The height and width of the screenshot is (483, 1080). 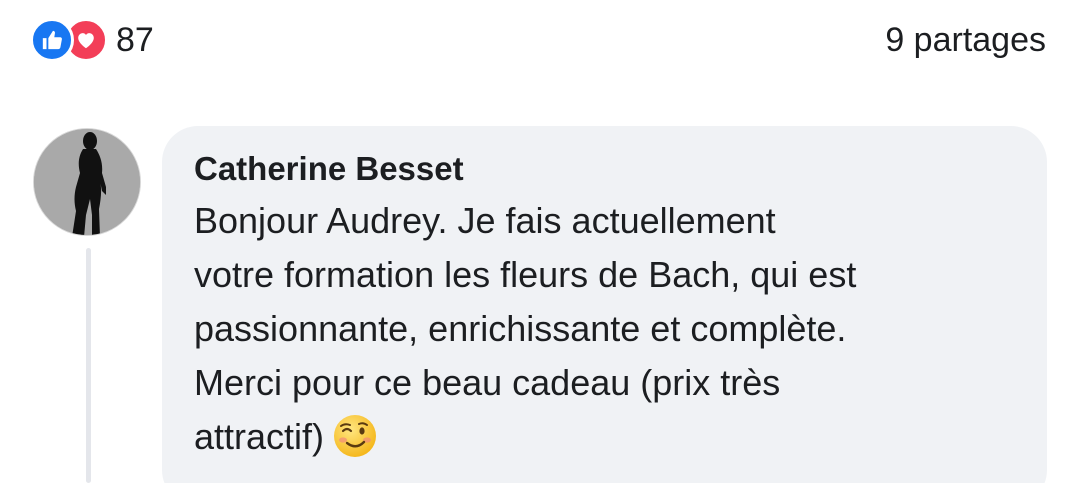 What do you see at coordinates (965, 40) in the screenshot?
I see `shares-count: 9 partages` at bounding box center [965, 40].